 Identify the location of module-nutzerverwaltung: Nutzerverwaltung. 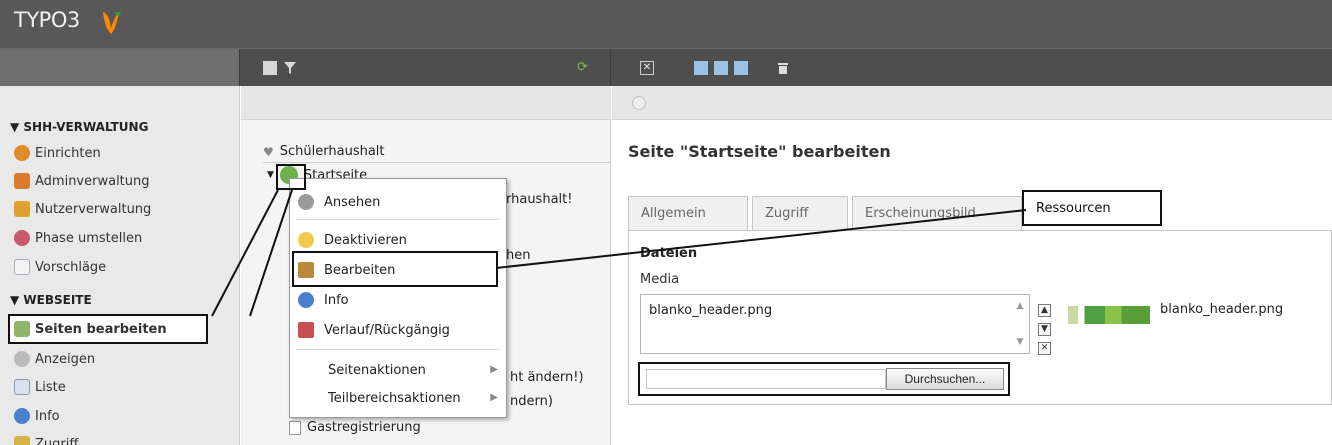
(82, 209).